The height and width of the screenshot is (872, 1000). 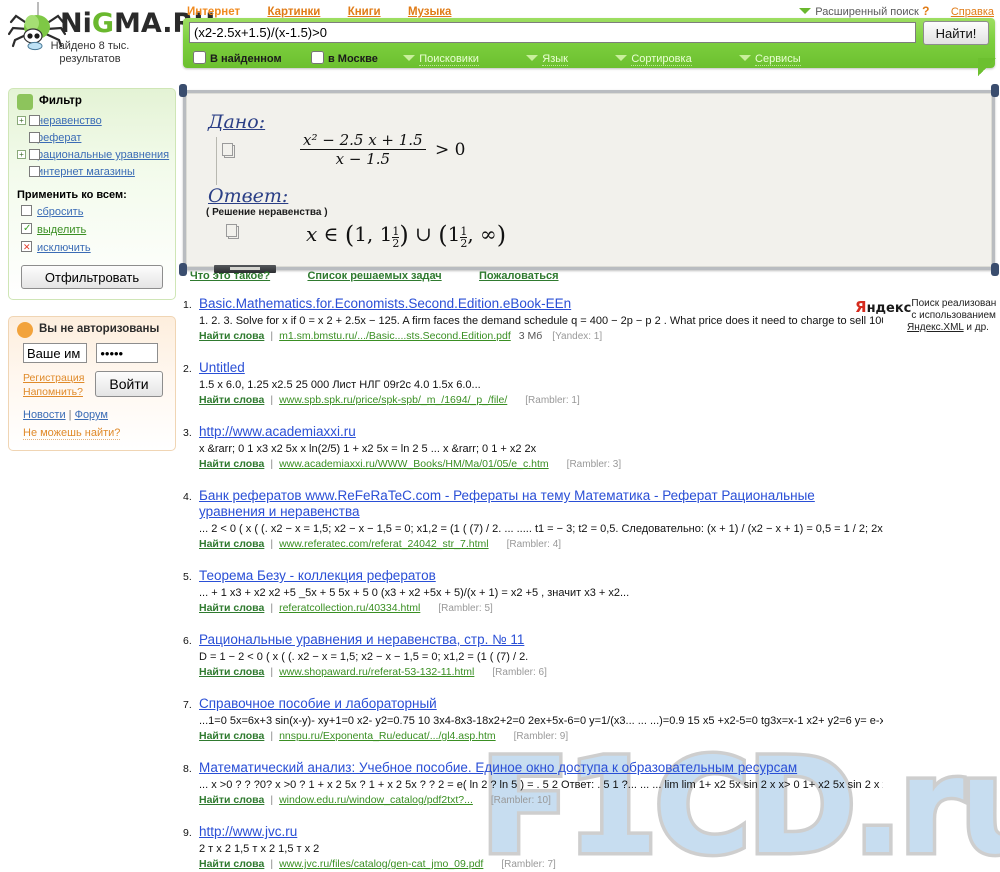 I want to click on checkbox-in-moscow, so click(x=317, y=57).